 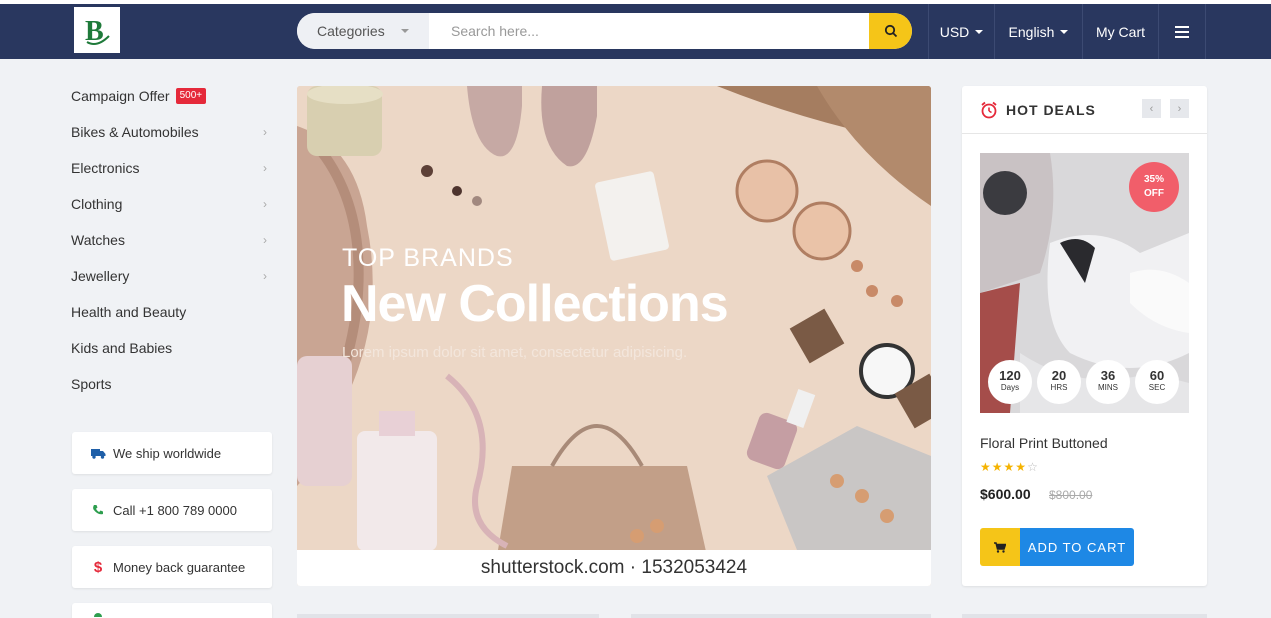 What do you see at coordinates (1051, 109) in the screenshot?
I see `hot-deals-title: HOT DEALS` at bounding box center [1051, 109].